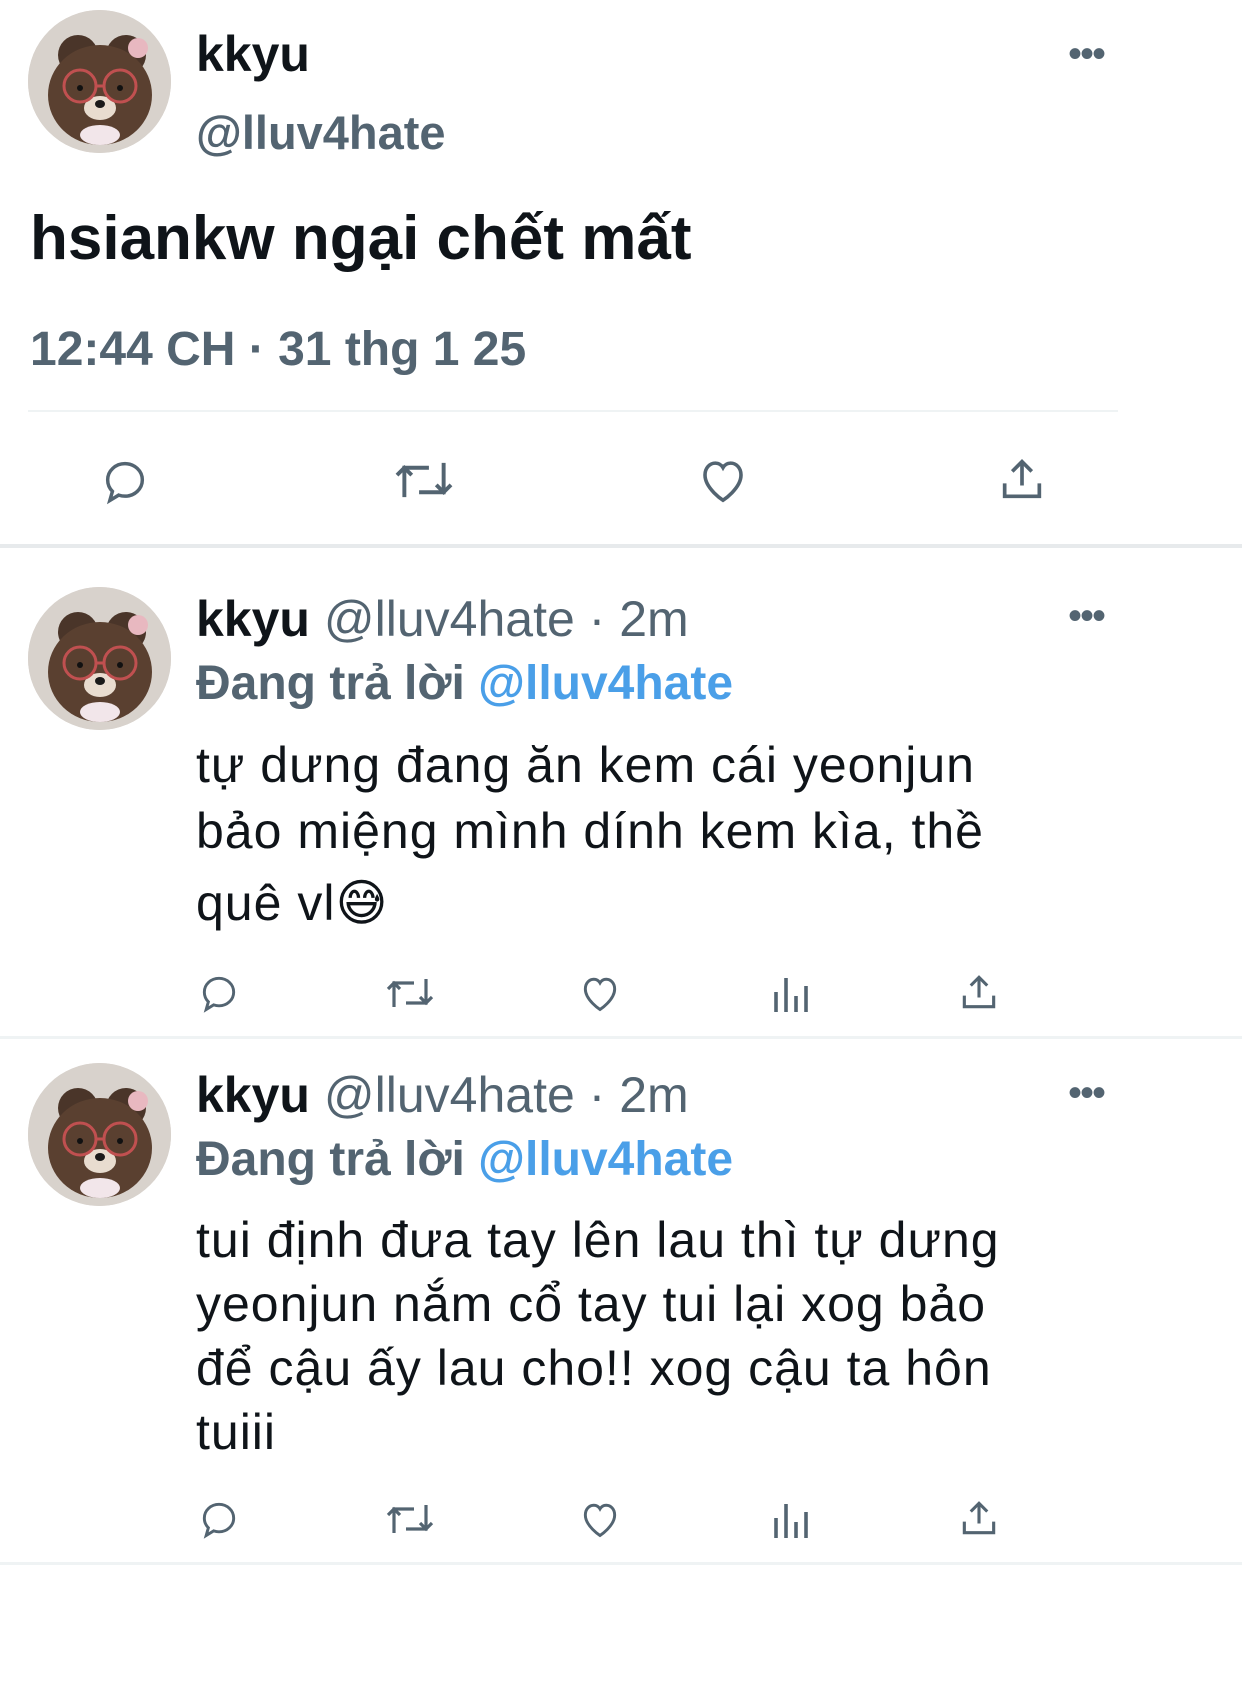  I want to click on text-line: tuiii, so click(236, 1432).